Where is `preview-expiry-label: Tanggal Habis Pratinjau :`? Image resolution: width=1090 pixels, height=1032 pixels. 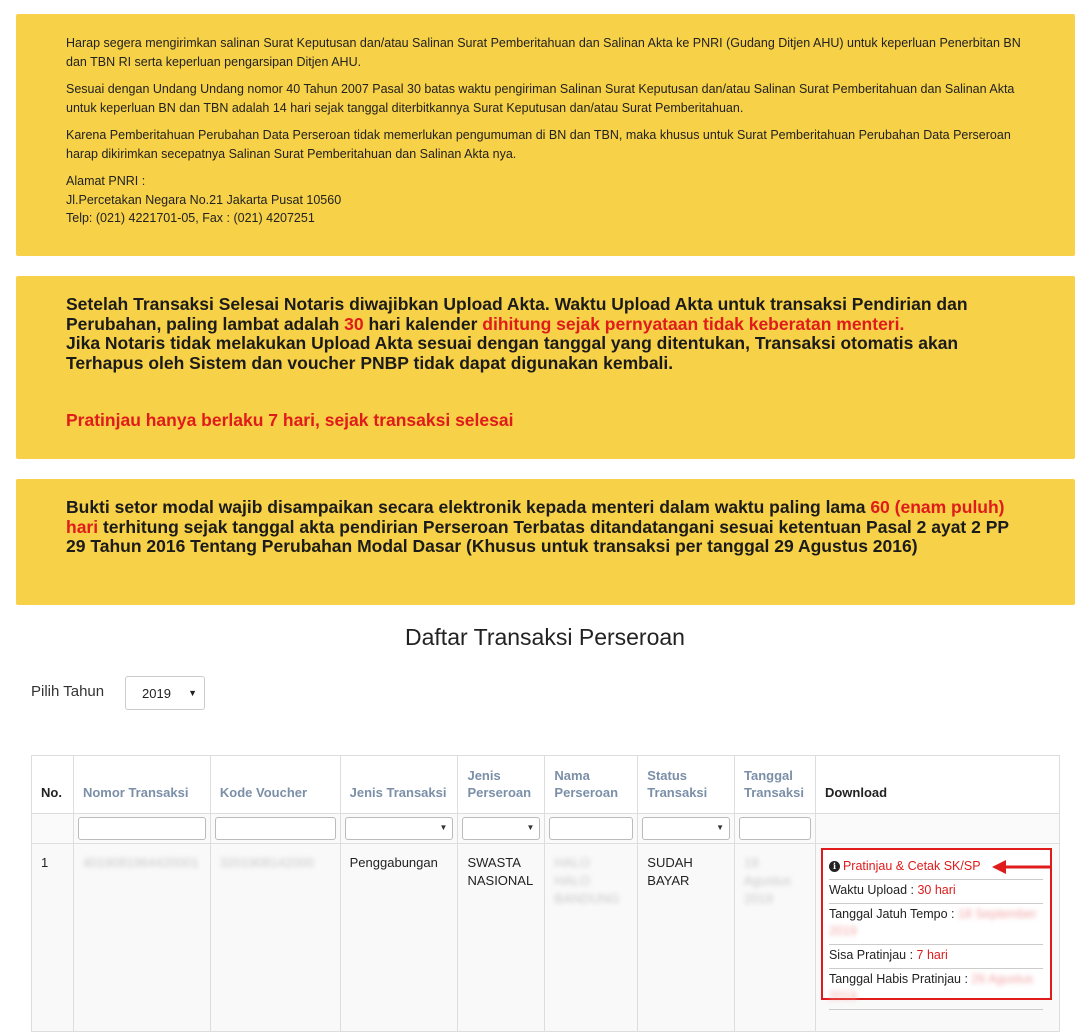
preview-expiry-label: Tanggal Habis Pratinjau : is located at coordinates (900, 979).